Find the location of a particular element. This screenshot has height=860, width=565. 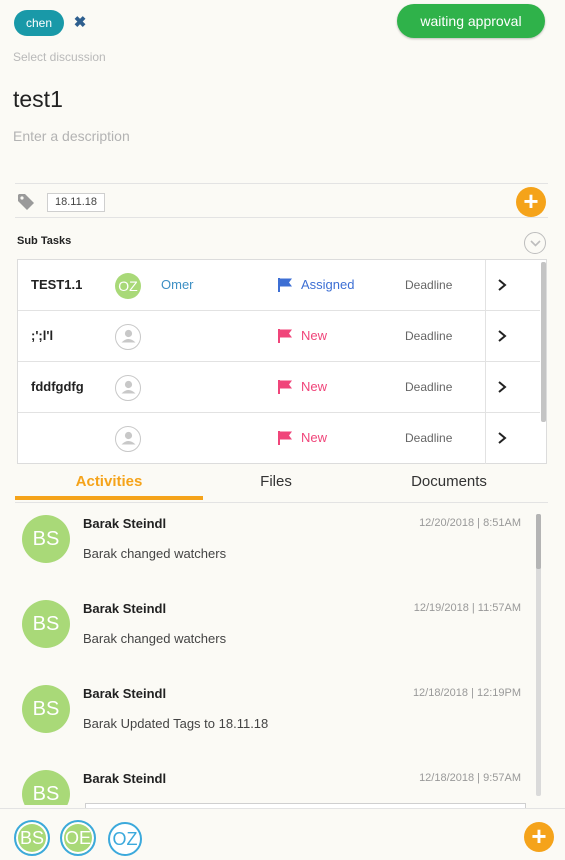

tag-chip: 18.11.18 is located at coordinates (76, 202).